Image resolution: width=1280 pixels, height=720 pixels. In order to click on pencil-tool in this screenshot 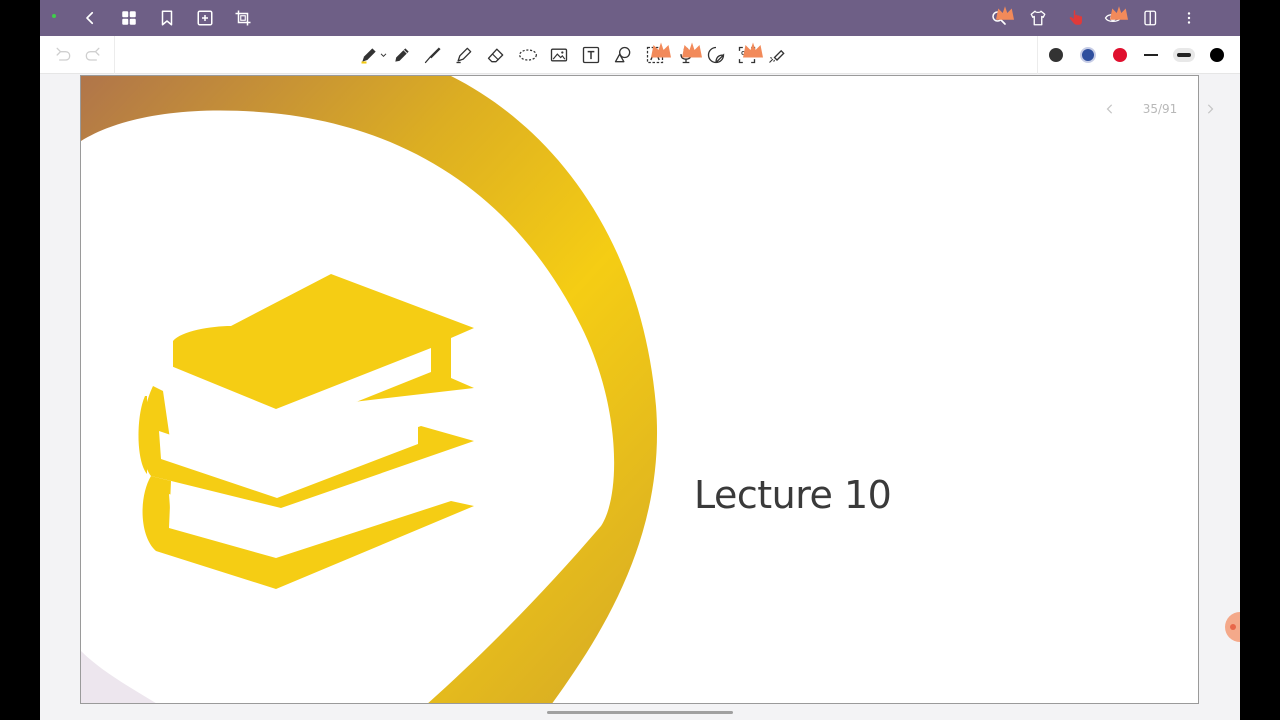, I will do `click(402, 55)`.